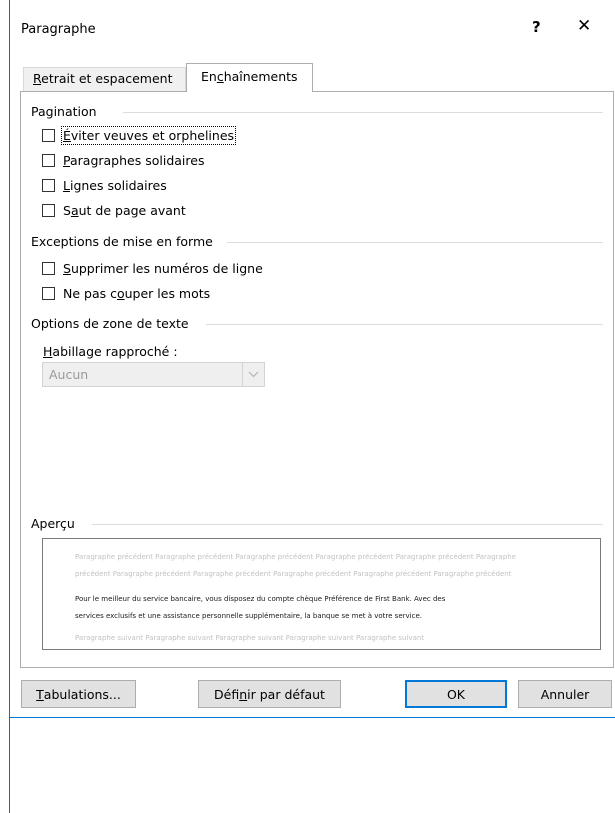 This screenshot has height=813, width=615. Describe the element at coordinates (122, 241) in the screenshot. I see `exceptions-heading: Exceptions de mise en forme` at that location.